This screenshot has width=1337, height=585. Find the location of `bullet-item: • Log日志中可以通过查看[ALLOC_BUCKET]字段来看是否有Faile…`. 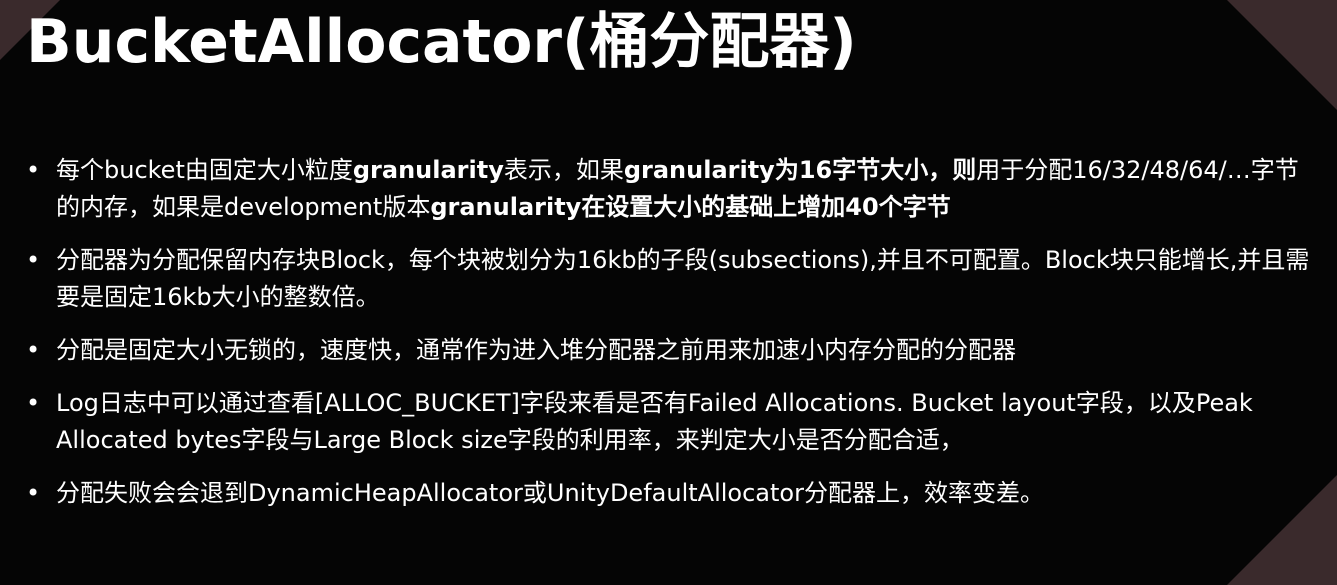

bullet-item: • Log日志中可以通过查看[ALLOC_BUCKET]字段来看是否有Faile… is located at coordinates (669, 422).